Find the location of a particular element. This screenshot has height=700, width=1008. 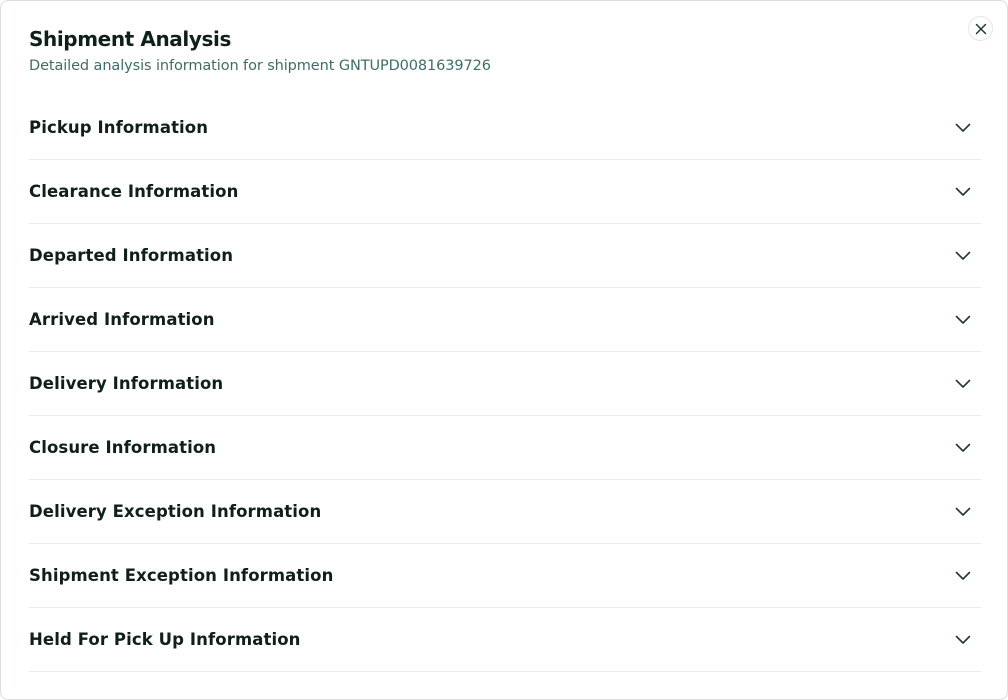

accordion-item-clearance: Clearance Information is located at coordinates (505, 192).